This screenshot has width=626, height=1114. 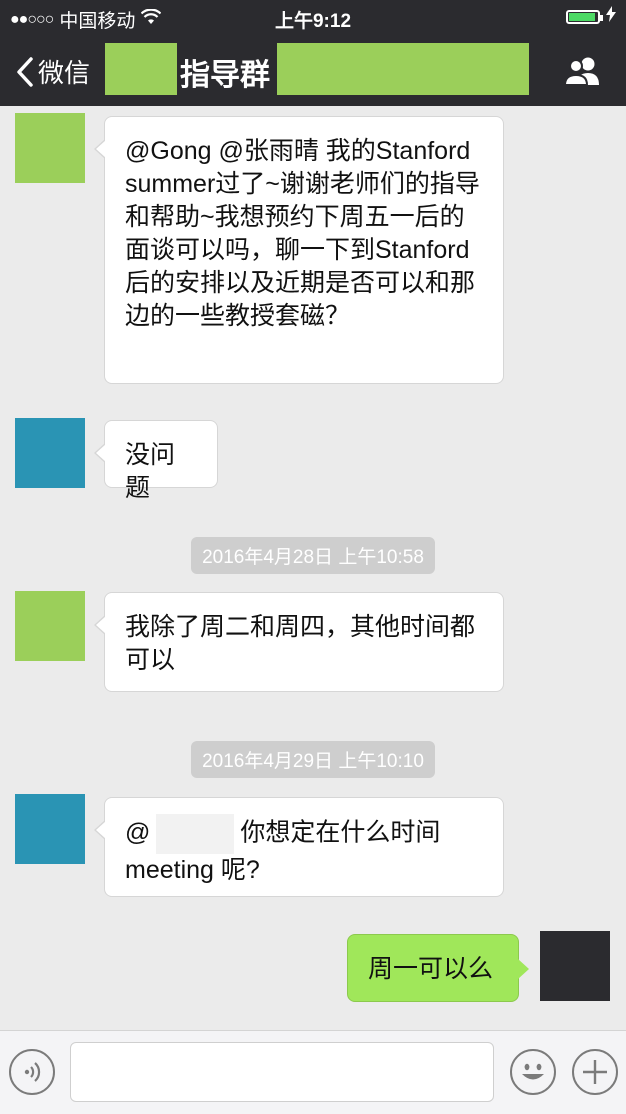 I want to click on message-bubble: 我除了周二和周四，其他时间都可以, so click(x=299, y=642).